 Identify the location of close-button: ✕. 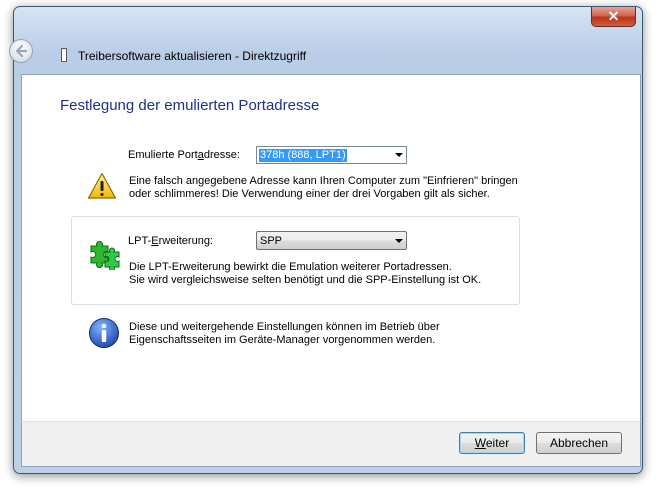
(613, 17).